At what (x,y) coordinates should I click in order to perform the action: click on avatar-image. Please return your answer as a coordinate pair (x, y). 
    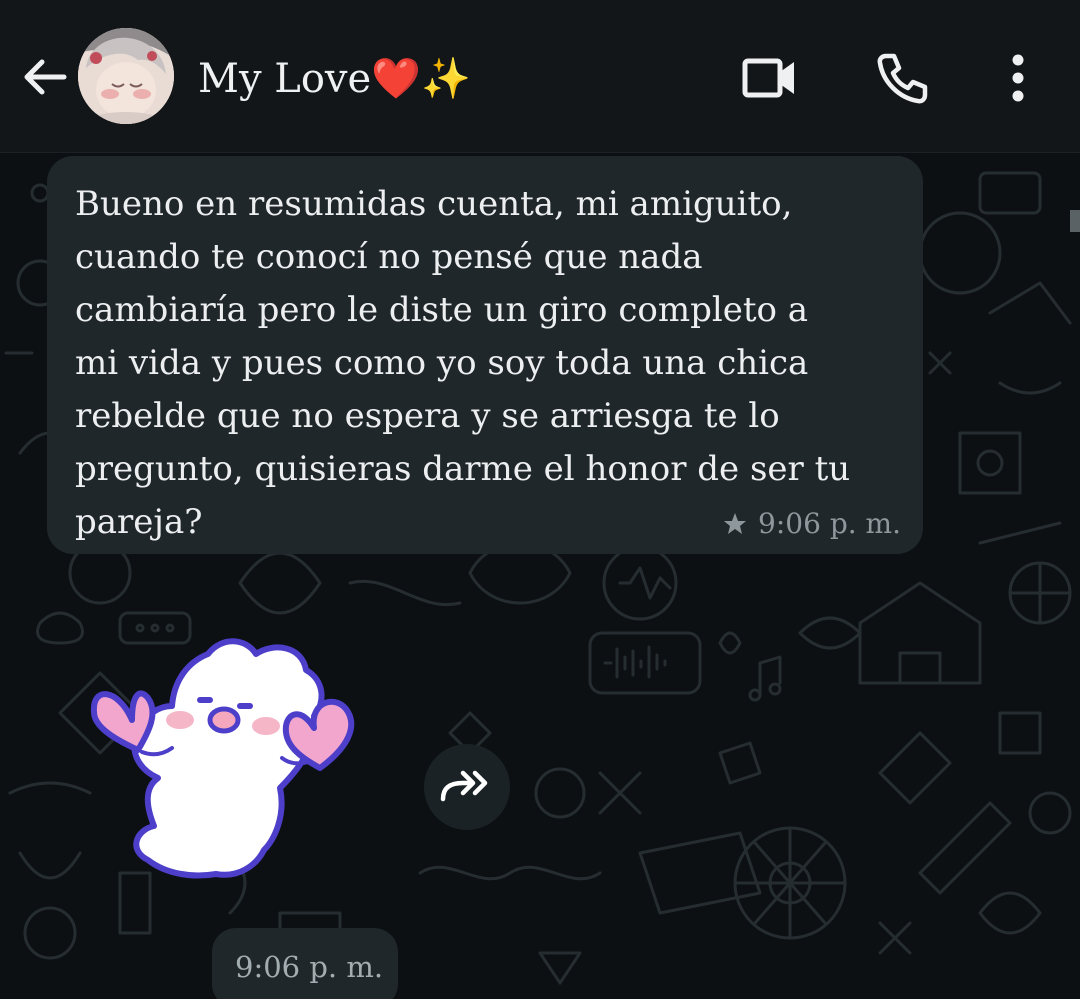
    Looking at the image, I should click on (126, 76).